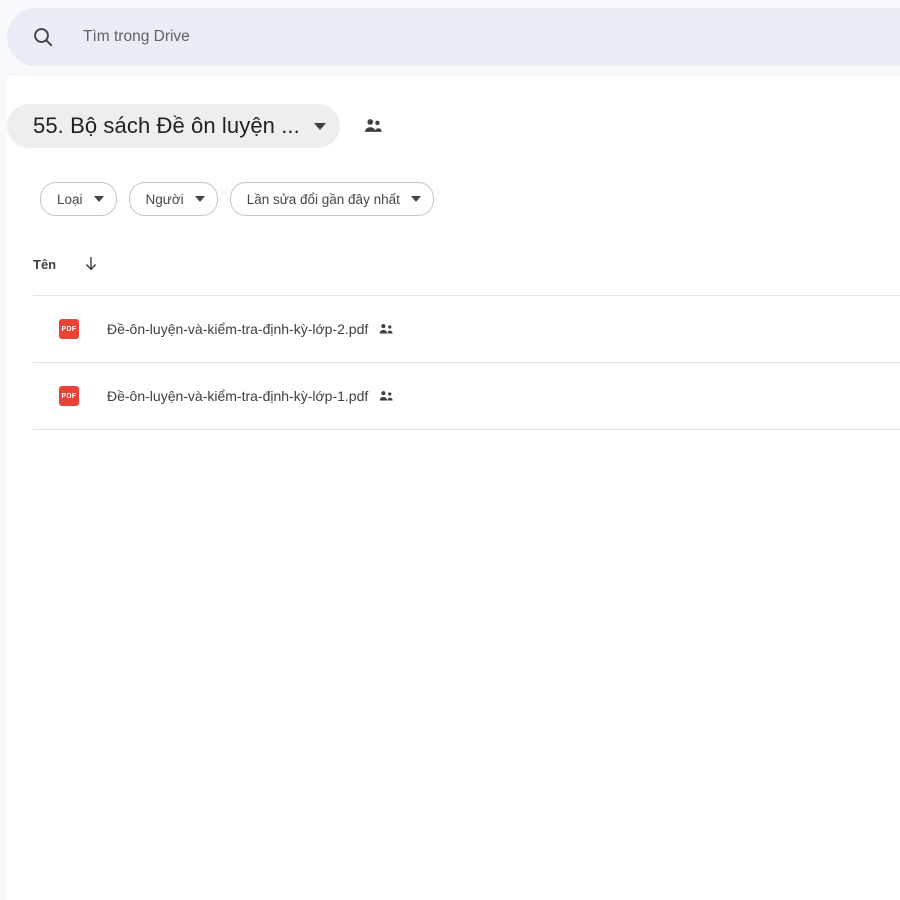 This screenshot has width=900, height=900. I want to click on filter-chip-group: Loại Người Lần sửa đổi gần đây nhất, so click(237, 199).